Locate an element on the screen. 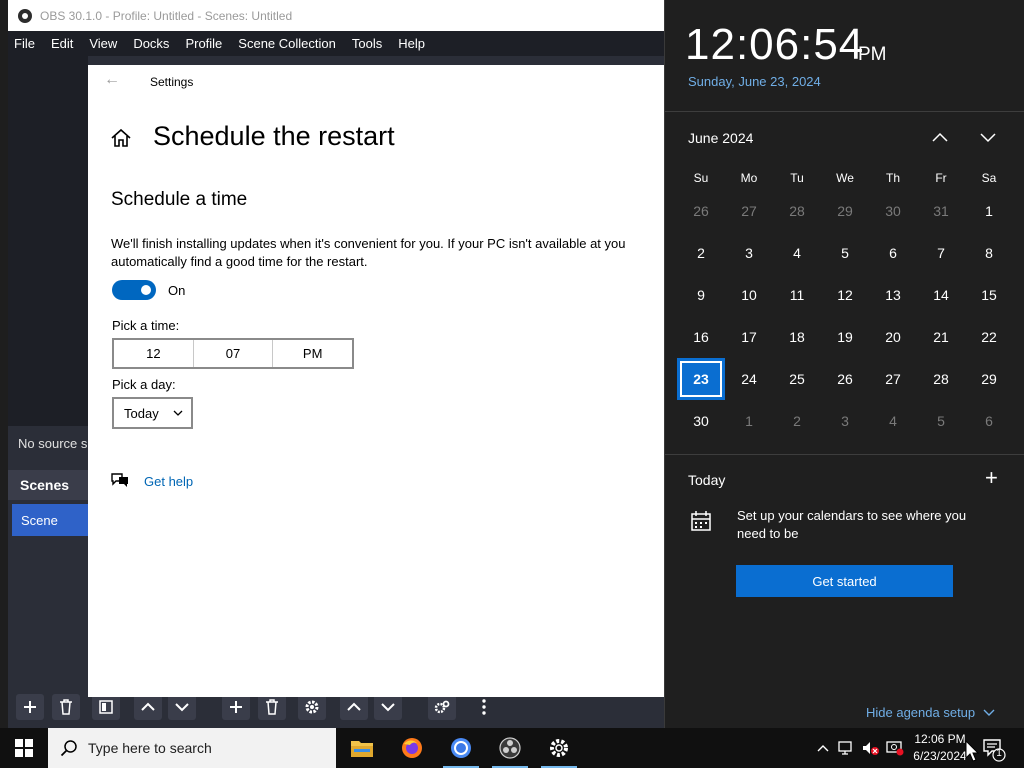  menu-profile: Profile is located at coordinates (203, 43).